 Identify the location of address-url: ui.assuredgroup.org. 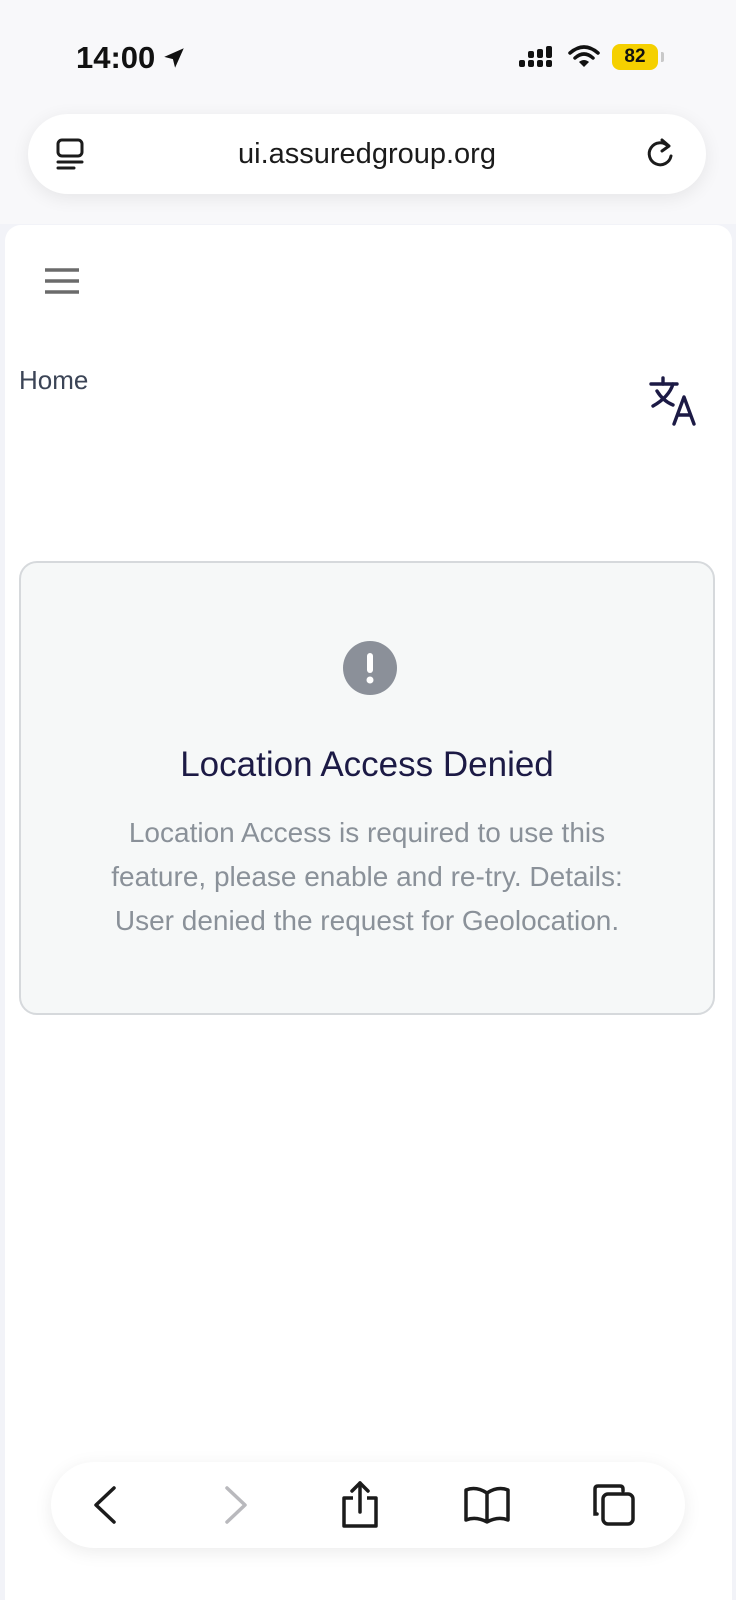
(367, 154).